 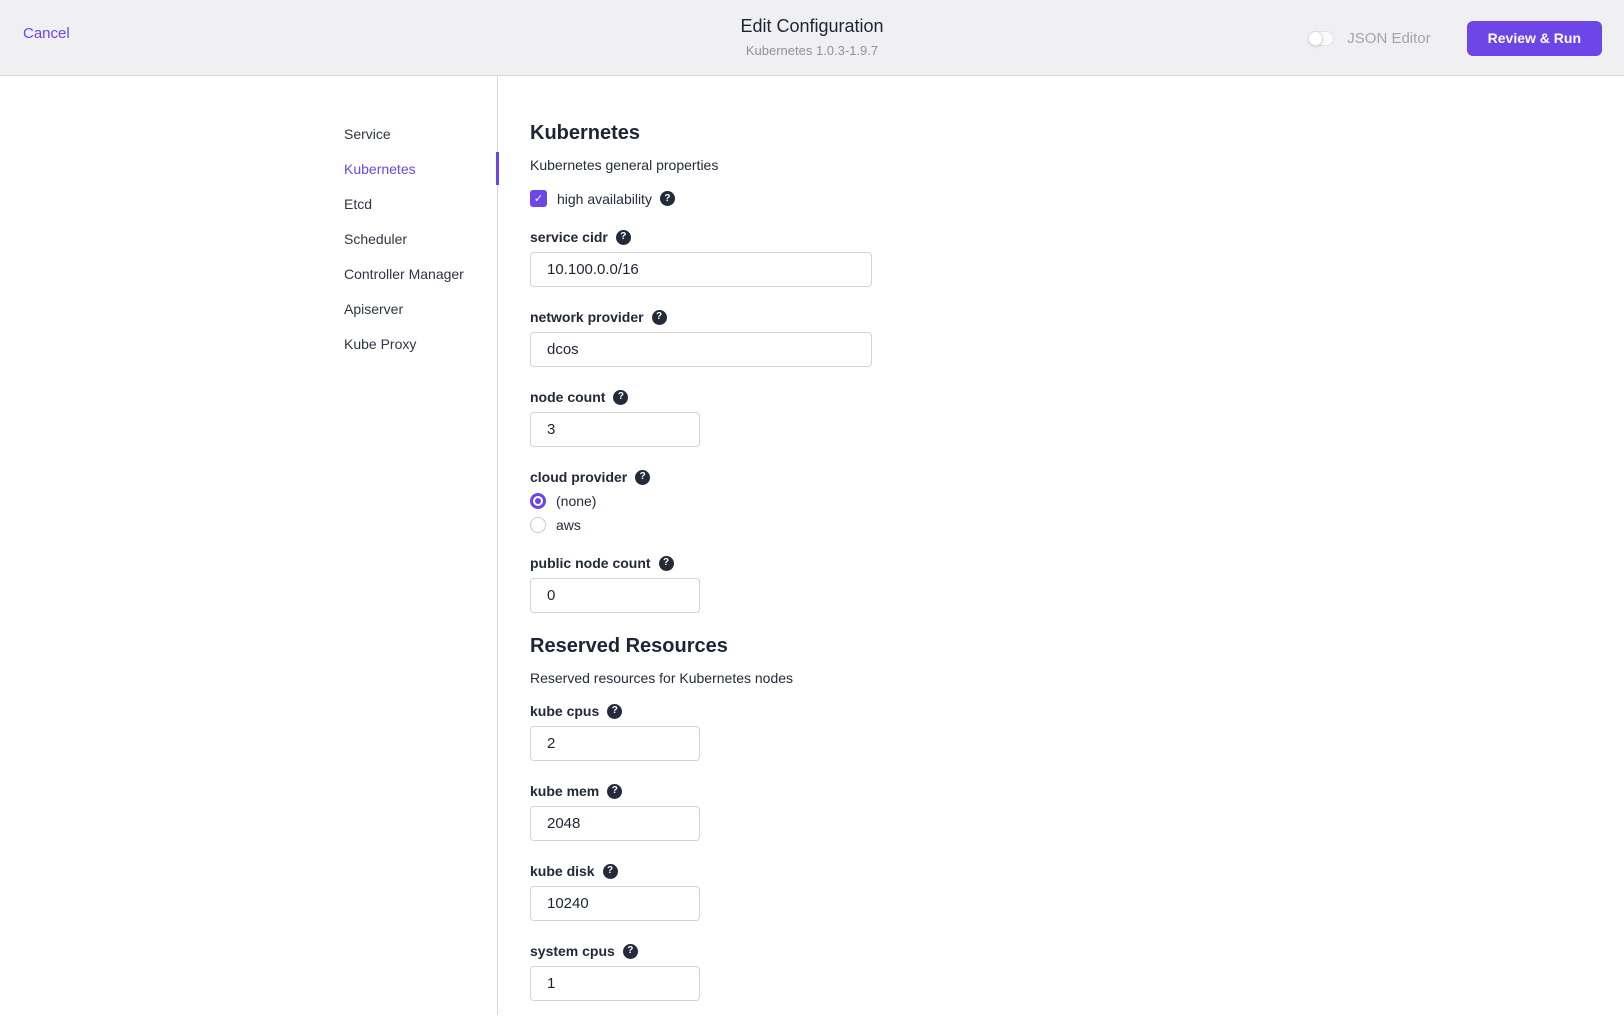 What do you see at coordinates (840, 972) in the screenshot?
I see `system-cpus-field: system cpus ?` at bounding box center [840, 972].